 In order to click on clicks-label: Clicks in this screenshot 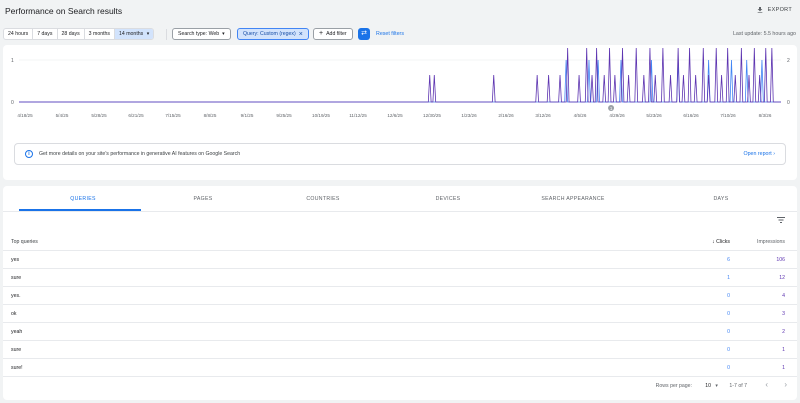, I will do `click(723, 242)`.